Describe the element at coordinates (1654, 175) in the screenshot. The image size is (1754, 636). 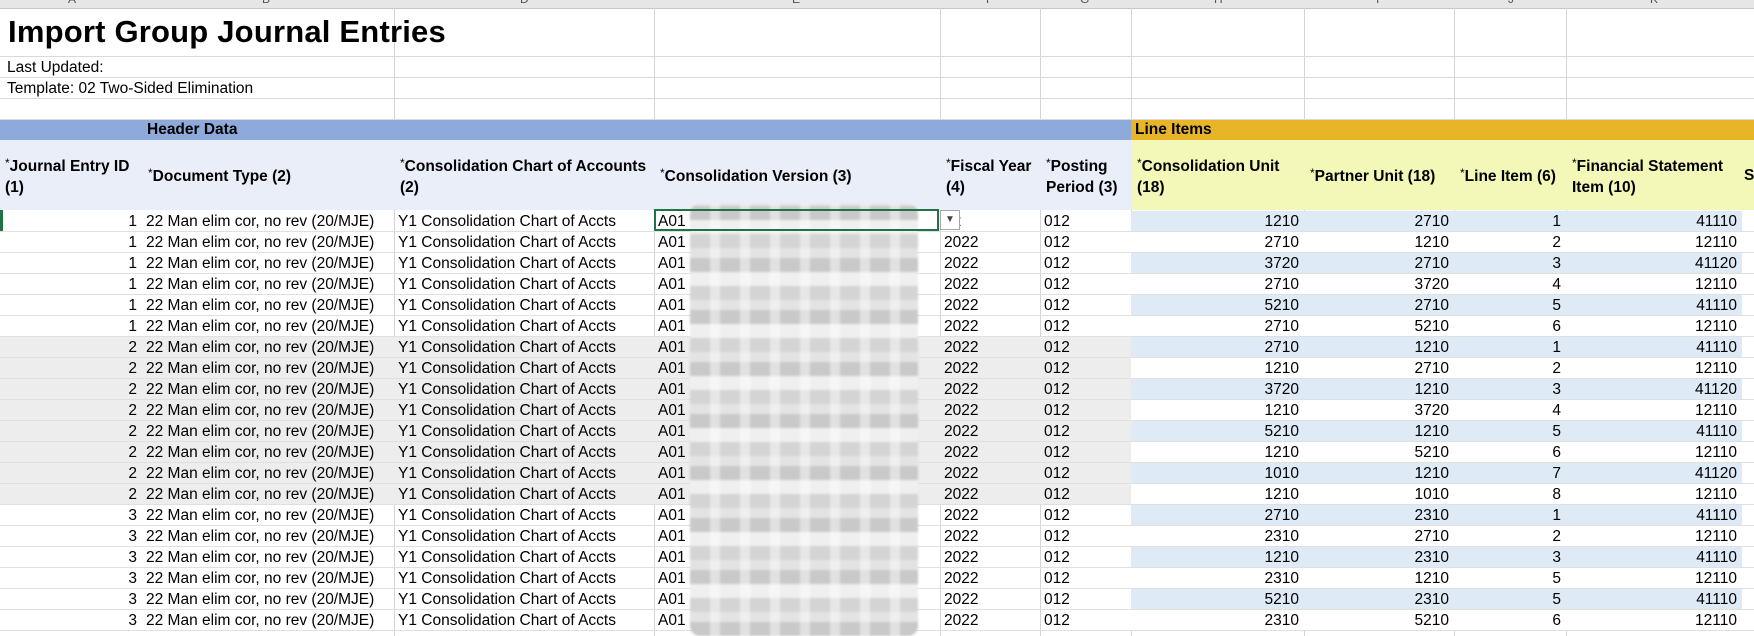
I see `header-fs-item: *Financial Statement Item (10)` at that location.